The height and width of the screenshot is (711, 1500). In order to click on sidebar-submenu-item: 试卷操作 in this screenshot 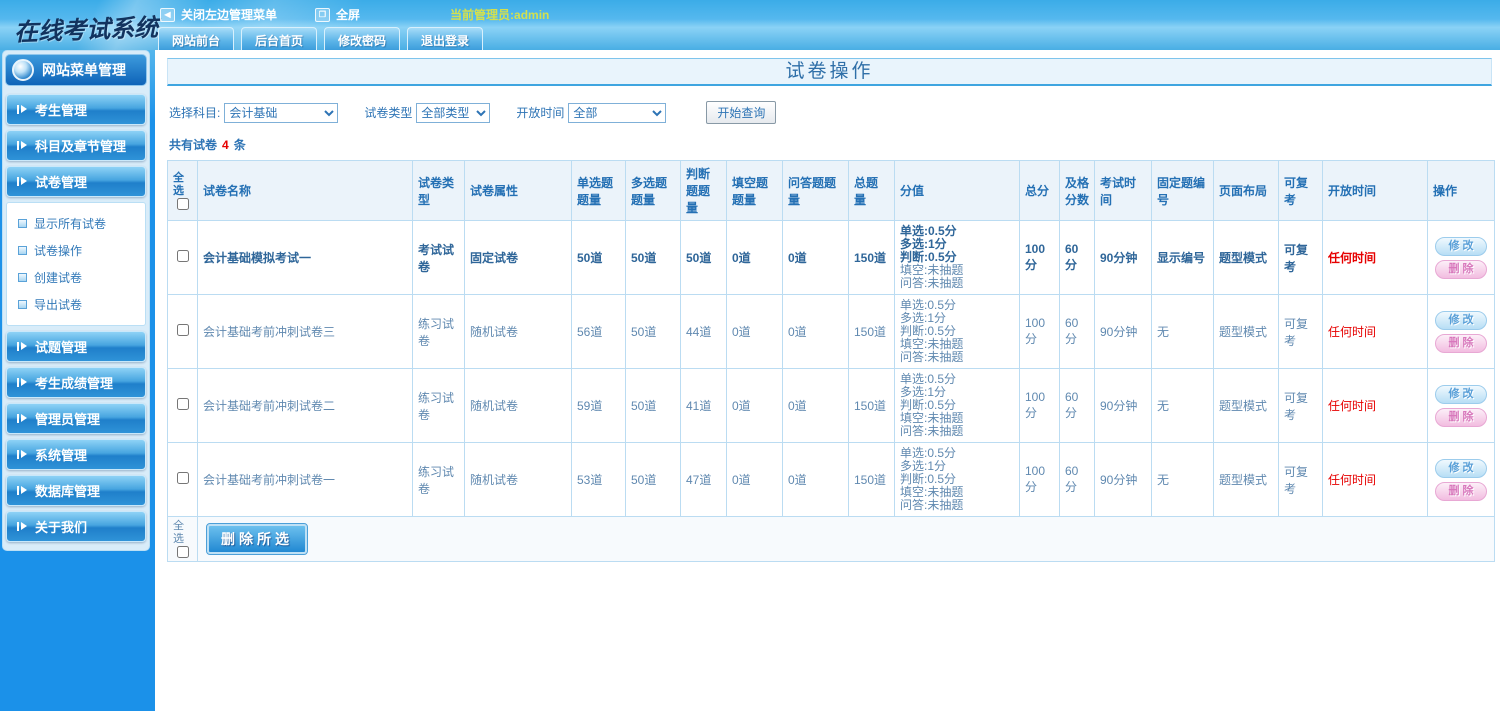, I will do `click(76, 250)`.